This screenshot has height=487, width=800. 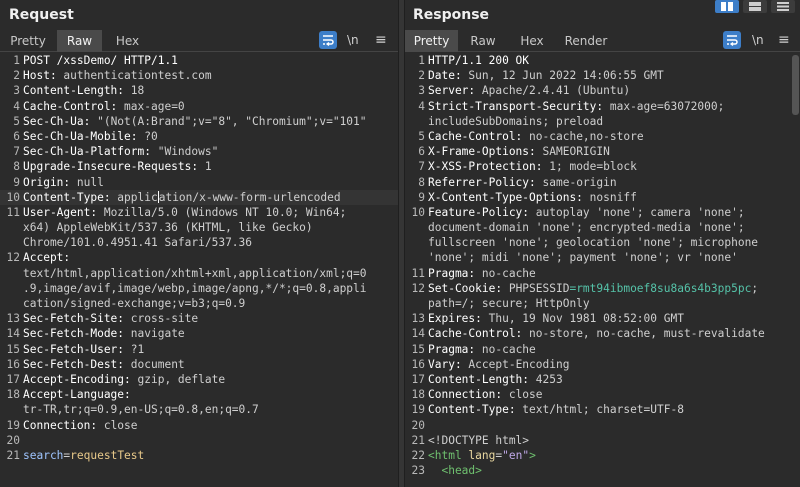 What do you see at coordinates (489, 167) in the screenshot?
I see `header-name: X-XSS-Protection:` at bounding box center [489, 167].